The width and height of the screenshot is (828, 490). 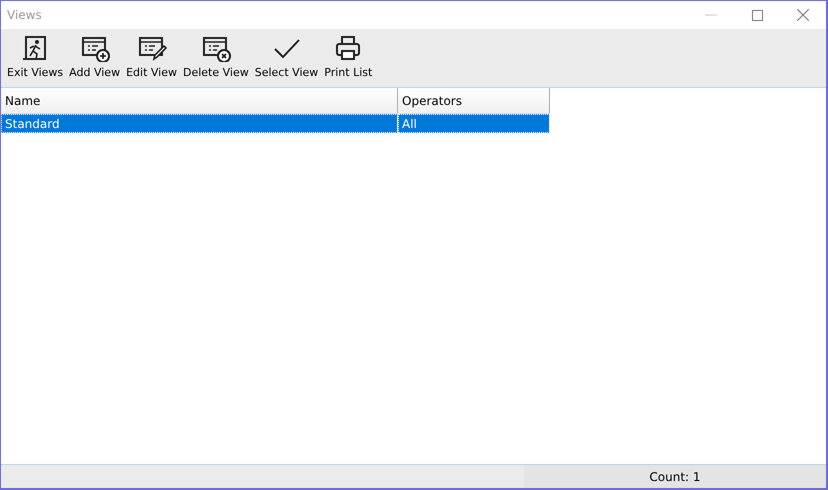 What do you see at coordinates (151, 48) in the screenshot?
I see `list-pencil-icon` at bounding box center [151, 48].